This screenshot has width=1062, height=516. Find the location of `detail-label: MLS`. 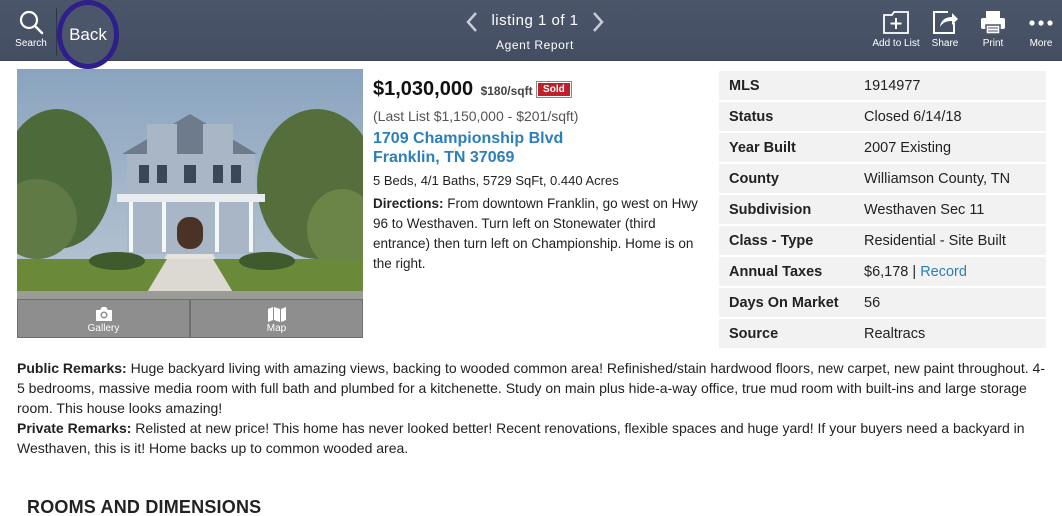

detail-label: MLS is located at coordinates (786, 85).